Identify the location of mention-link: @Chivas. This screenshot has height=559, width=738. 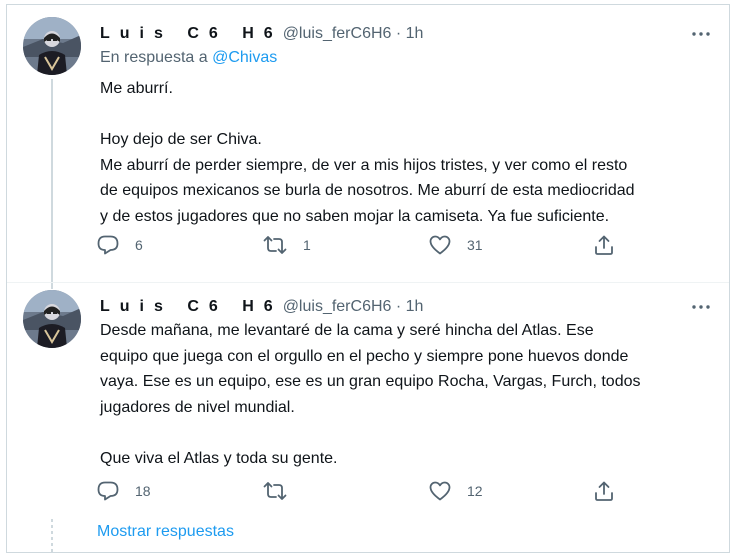
(244, 57).